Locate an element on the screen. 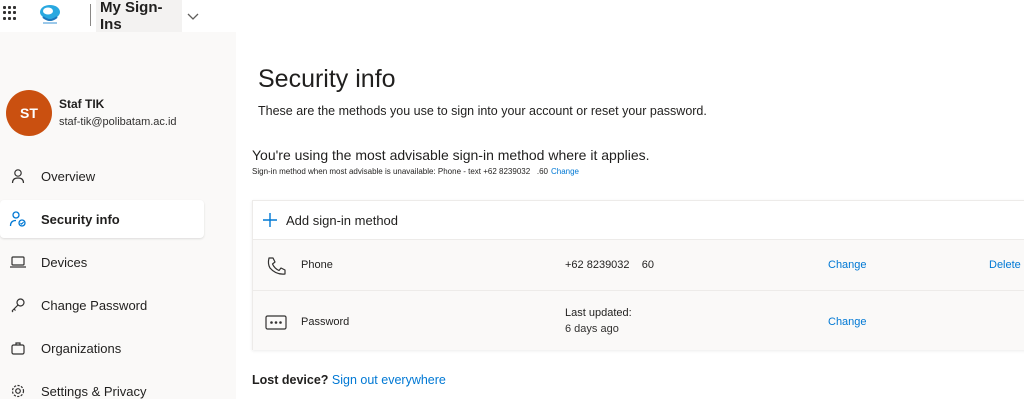 The height and width of the screenshot is (399, 1024). organization-logo is located at coordinates (50, 15).